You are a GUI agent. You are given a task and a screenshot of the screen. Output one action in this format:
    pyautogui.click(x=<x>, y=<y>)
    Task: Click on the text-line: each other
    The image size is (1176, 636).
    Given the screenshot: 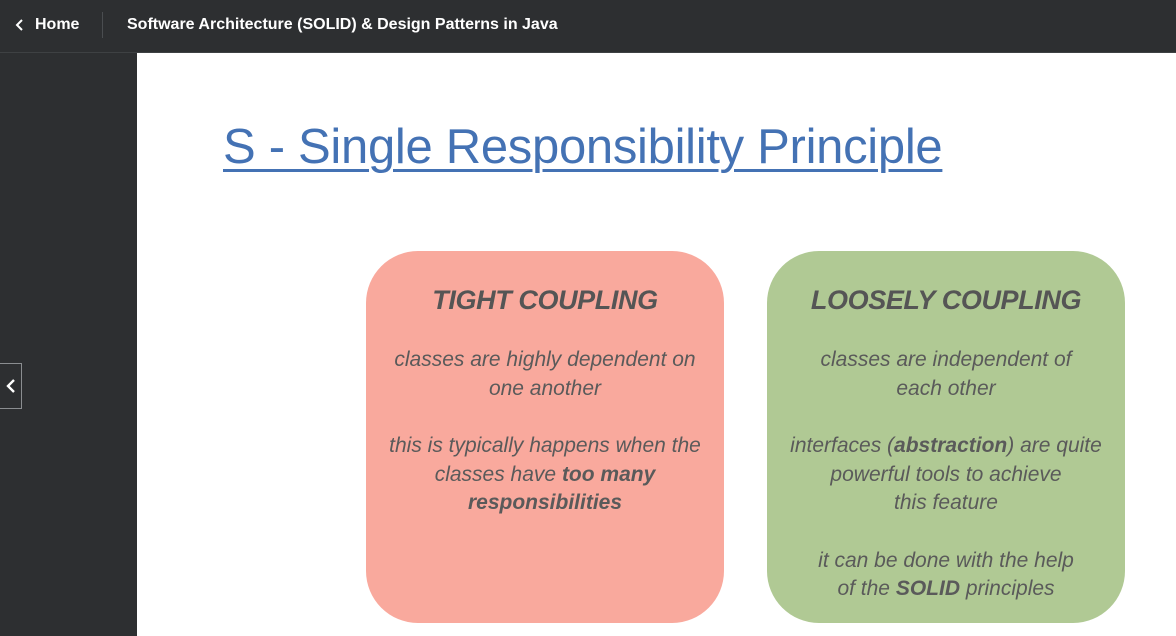 What is the action you would take?
    pyautogui.click(x=946, y=388)
    